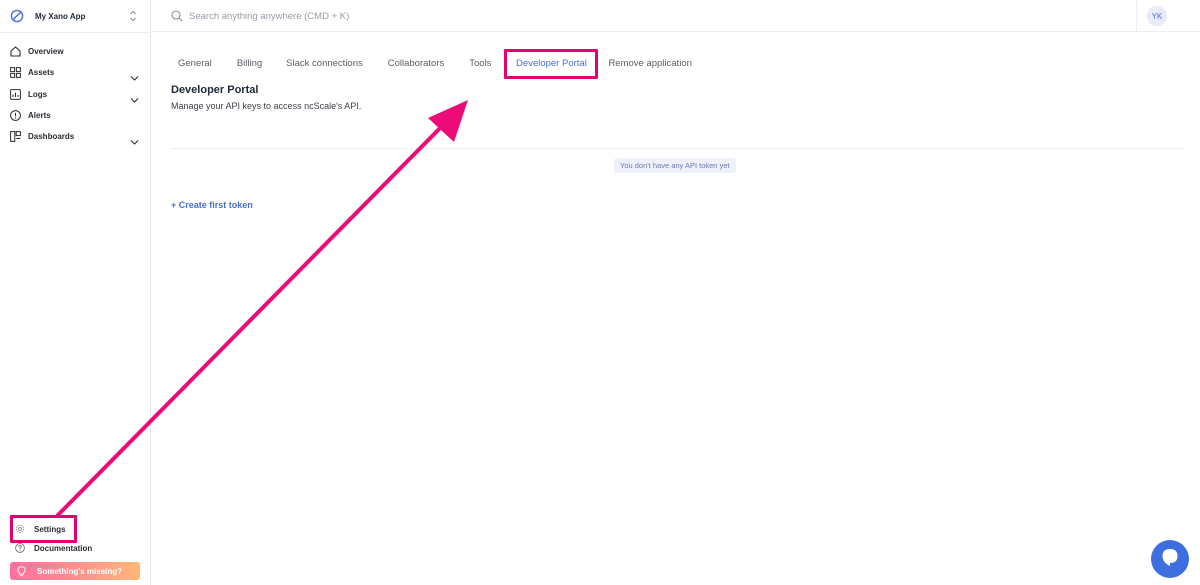  Describe the element at coordinates (22, 571) in the screenshot. I see `lightbulb-icon` at that location.